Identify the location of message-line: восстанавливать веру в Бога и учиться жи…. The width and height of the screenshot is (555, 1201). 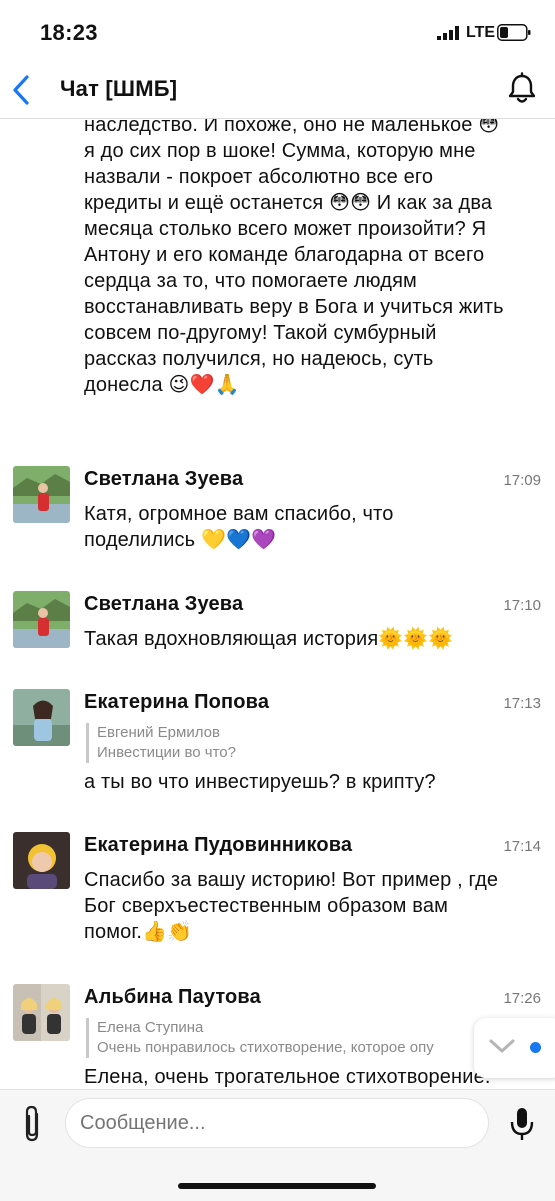
(294, 307).